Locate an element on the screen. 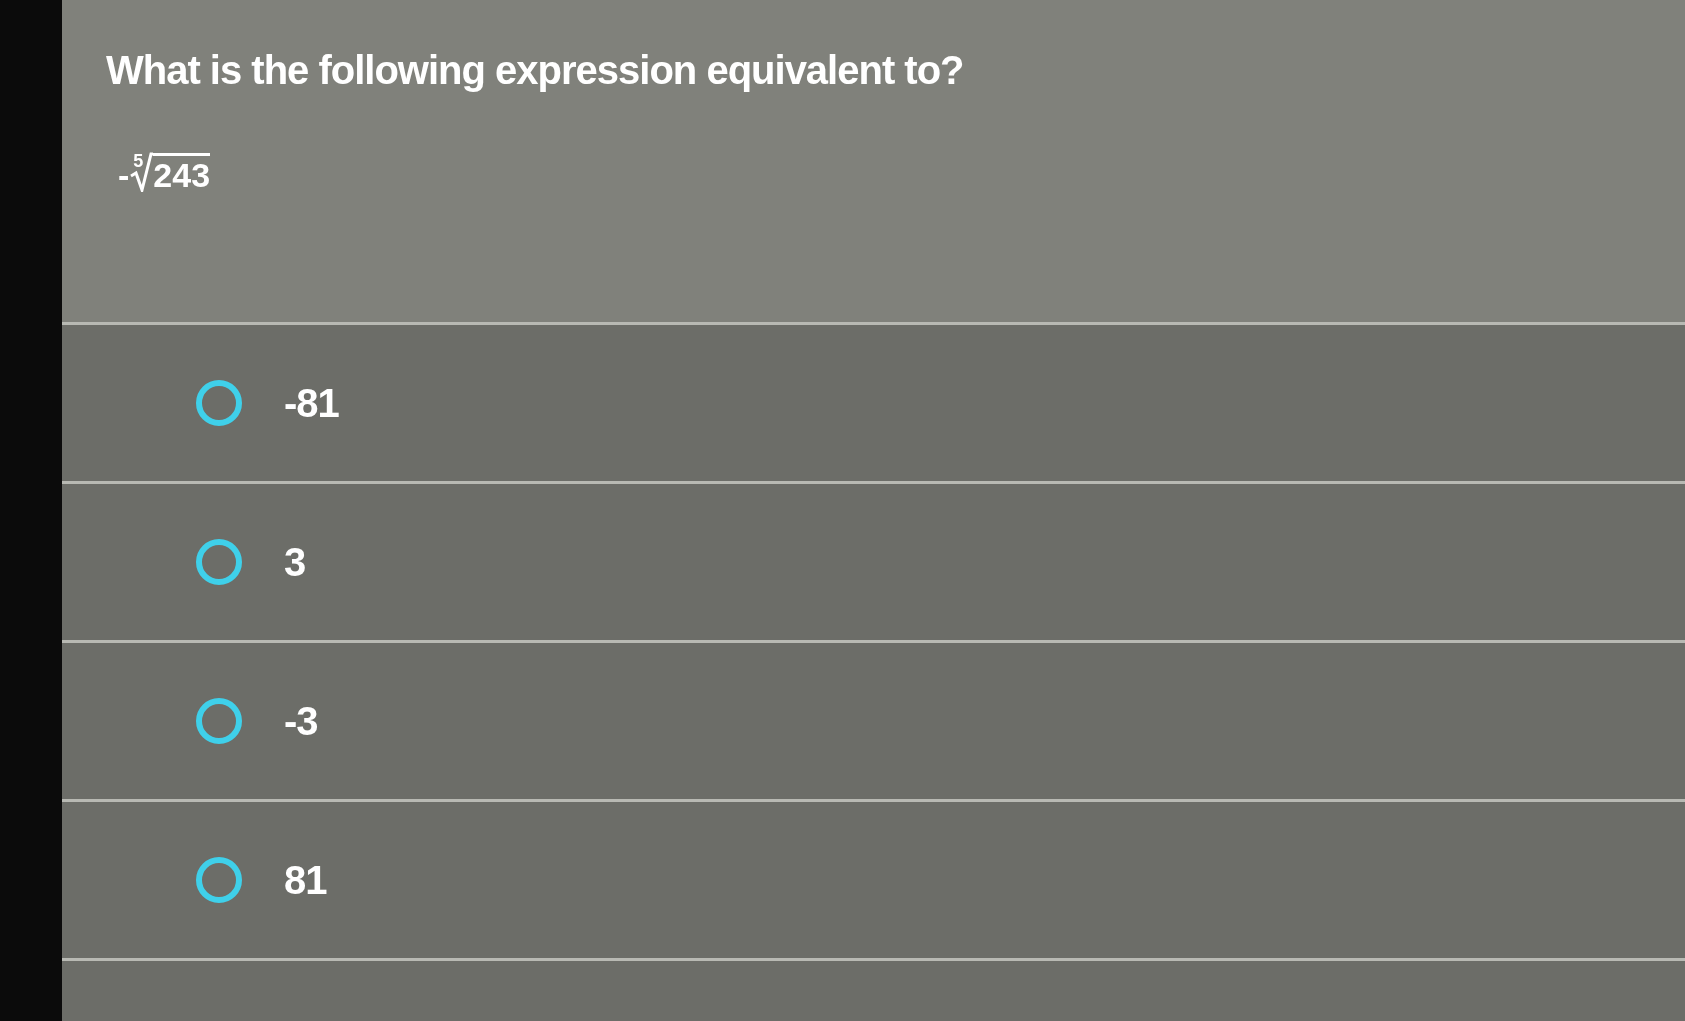  radical-sign-icon is located at coordinates (141, 172).